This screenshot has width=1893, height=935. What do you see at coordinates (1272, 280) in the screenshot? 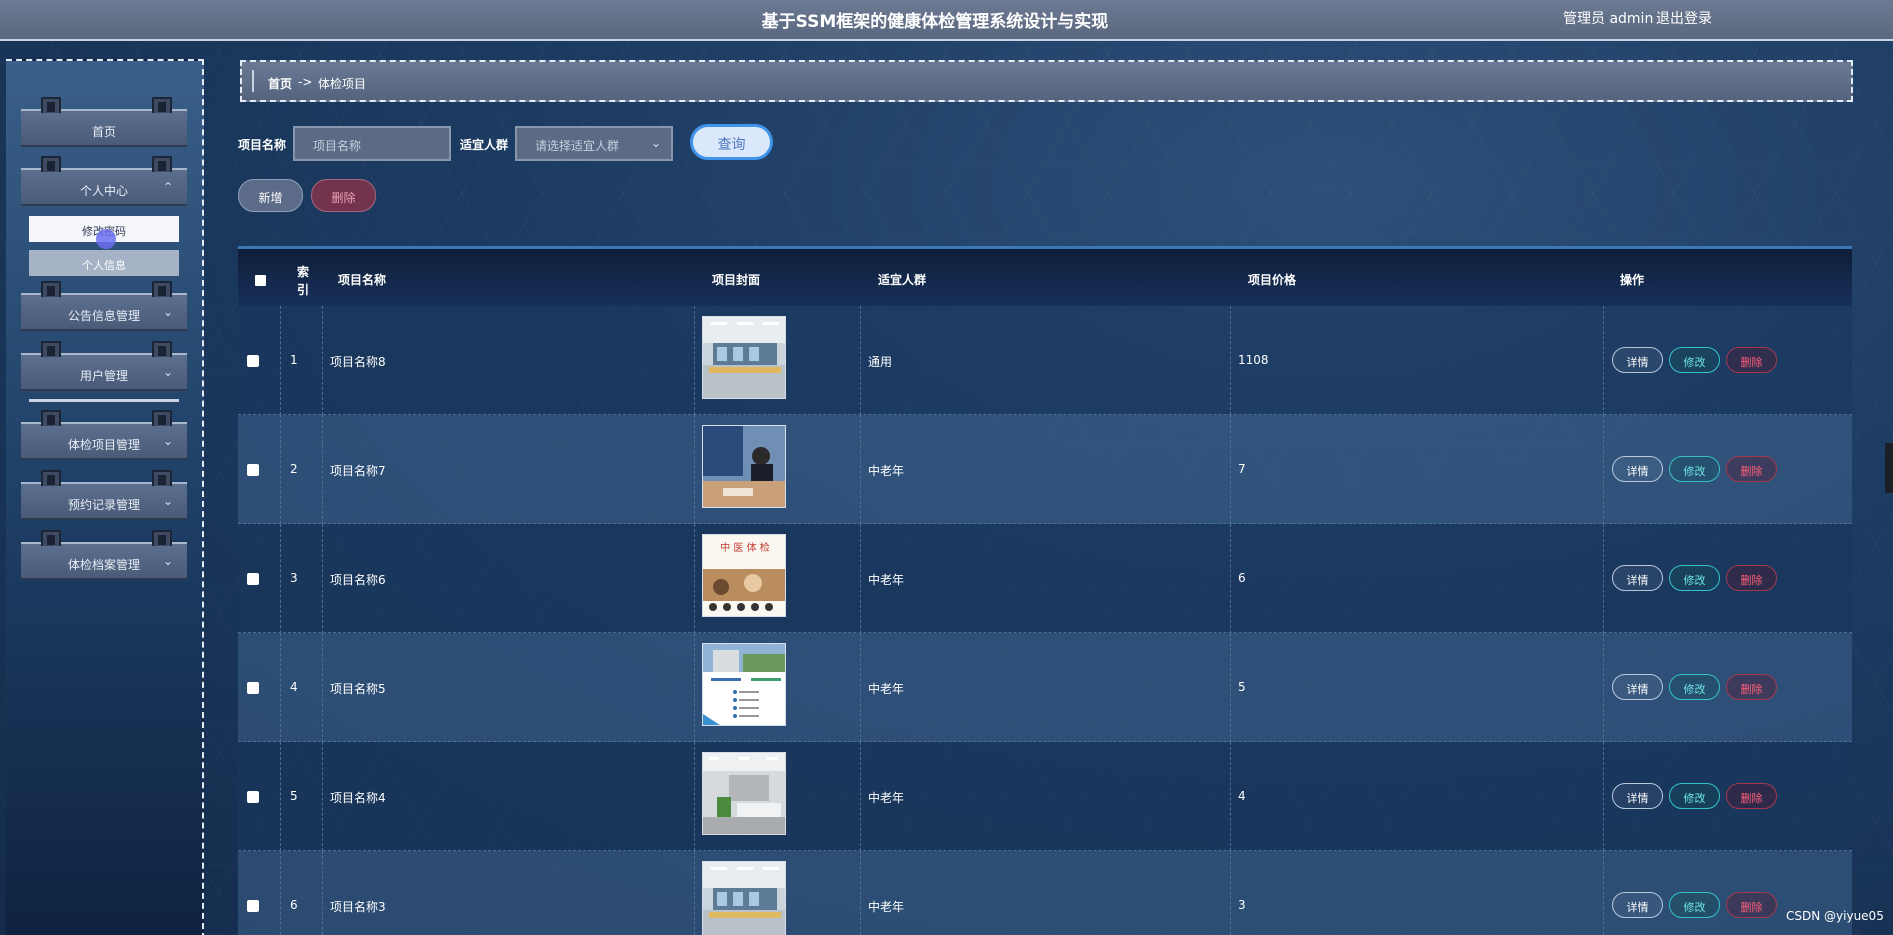
I see `column-header-price: 项目价格` at bounding box center [1272, 280].